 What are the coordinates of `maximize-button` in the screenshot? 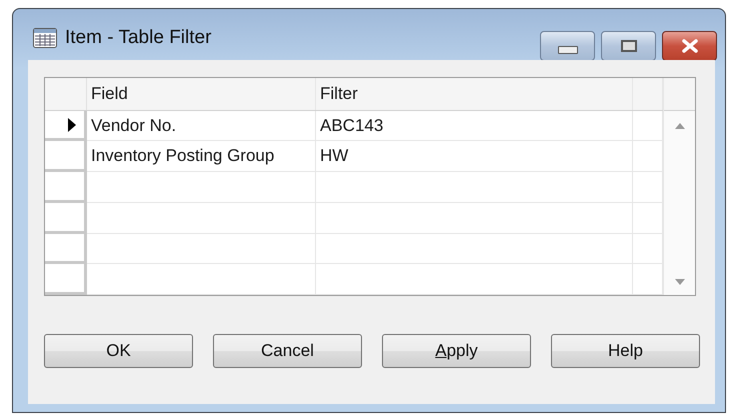 It's located at (628, 46).